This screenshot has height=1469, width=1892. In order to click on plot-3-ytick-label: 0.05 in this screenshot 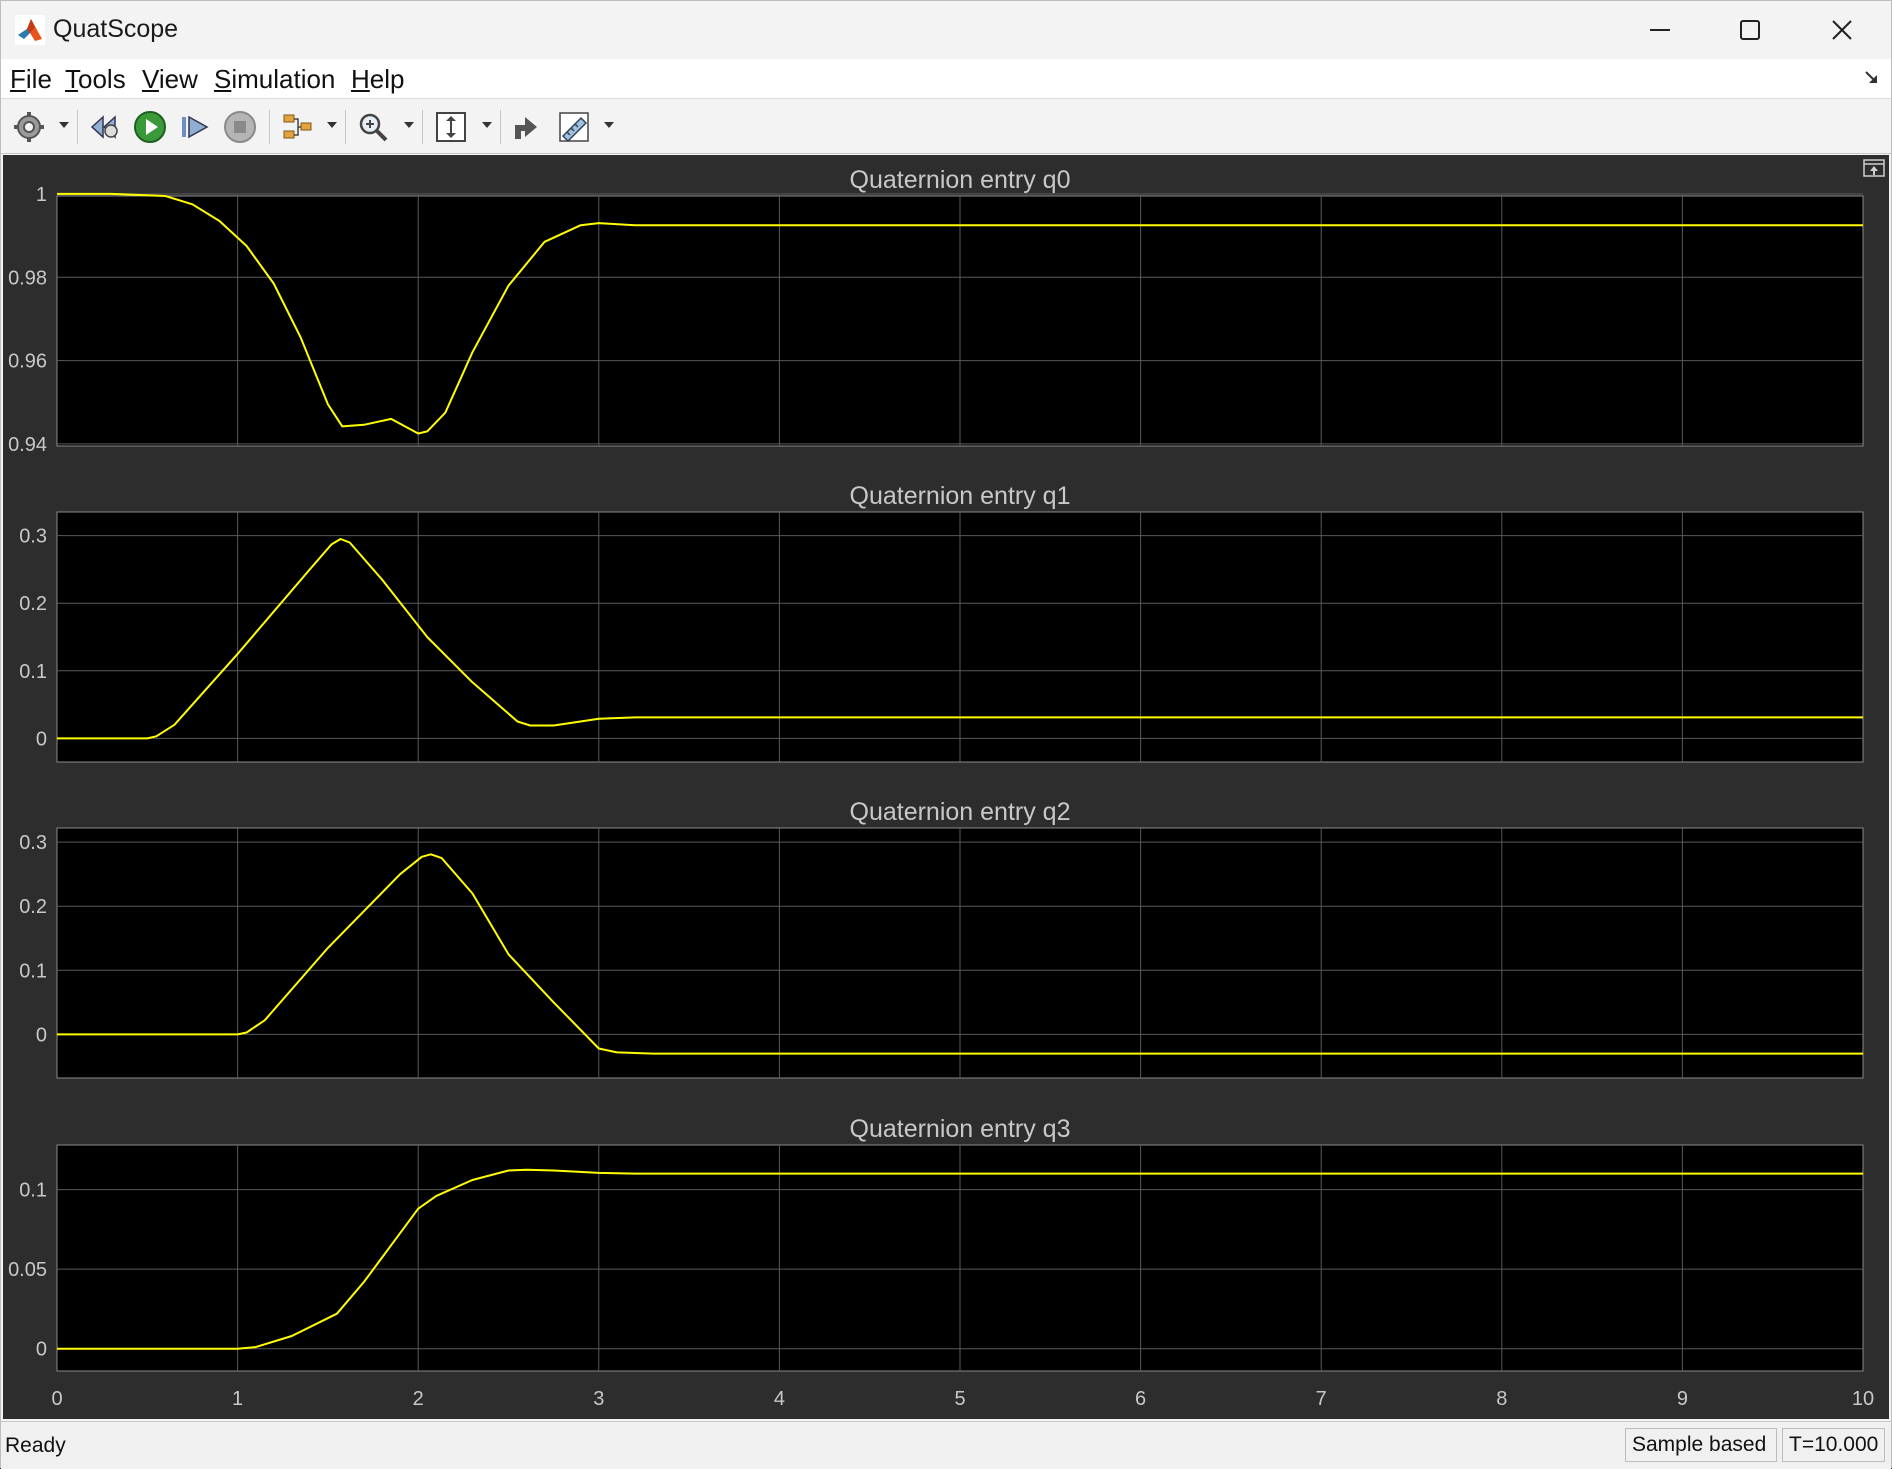, I will do `click(27, 1270)`.